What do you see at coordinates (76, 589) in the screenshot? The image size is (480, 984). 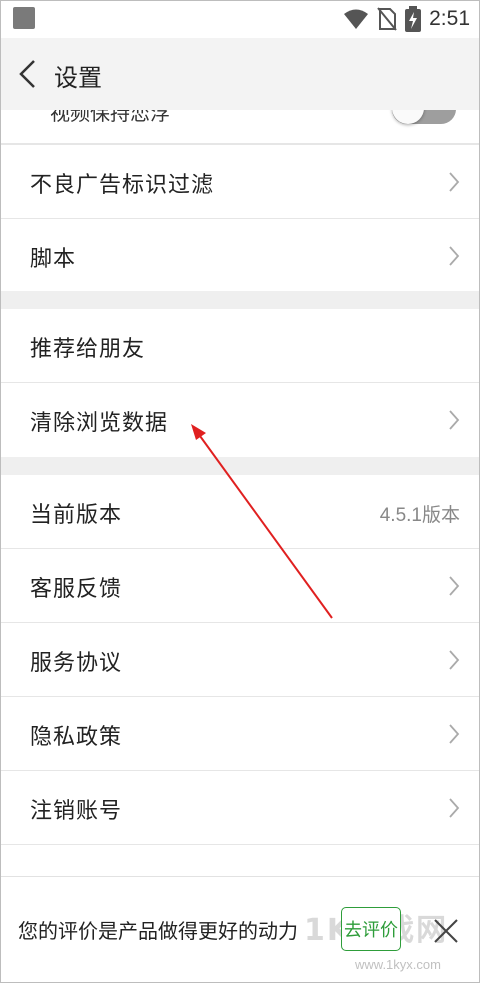 I see `settings-row-label: 客服反馈` at bounding box center [76, 589].